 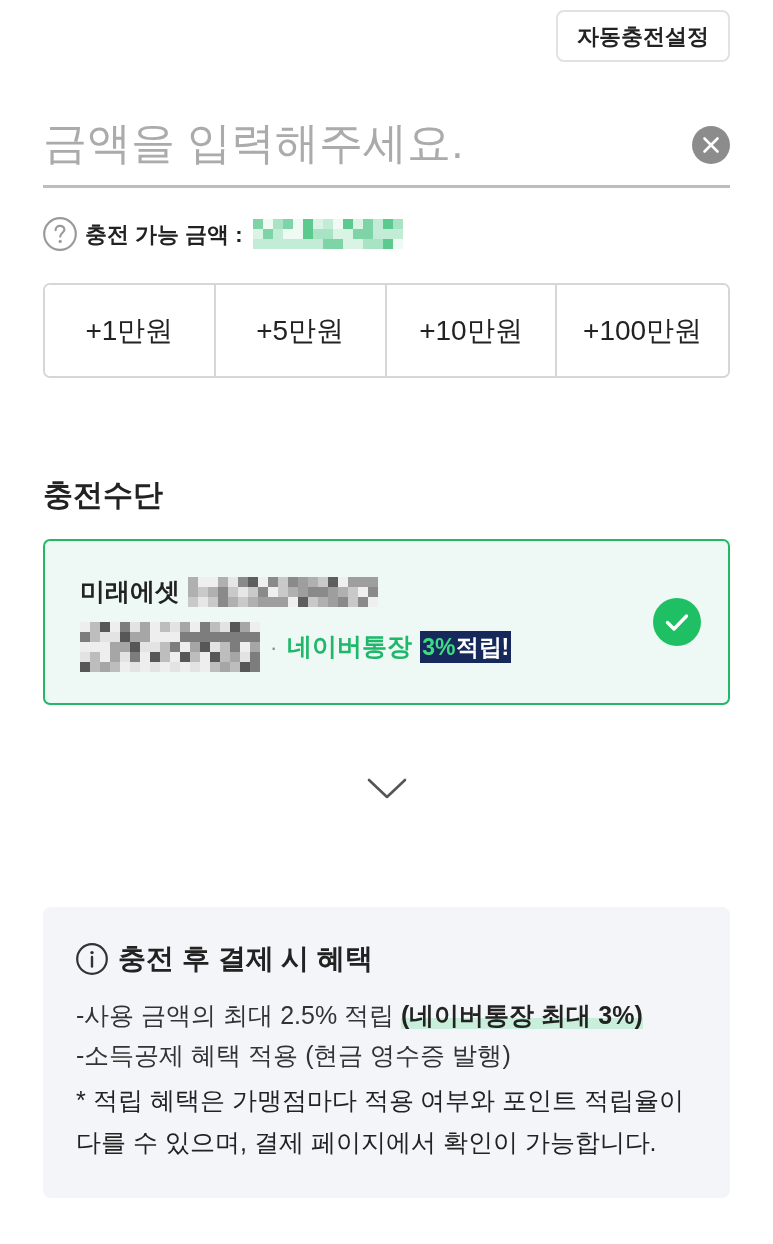 What do you see at coordinates (386, 144) in the screenshot?
I see `amount-input: 금액을 입력해주세요.` at bounding box center [386, 144].